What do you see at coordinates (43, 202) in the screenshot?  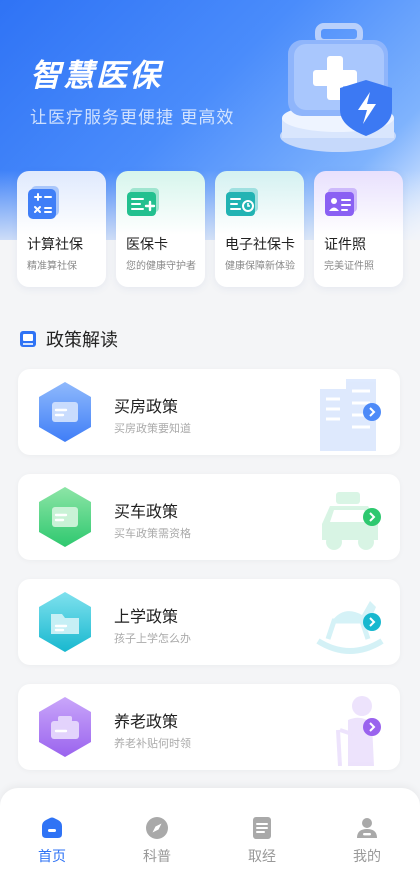 I see `calculator-icon` at bounding box center [43, 202].